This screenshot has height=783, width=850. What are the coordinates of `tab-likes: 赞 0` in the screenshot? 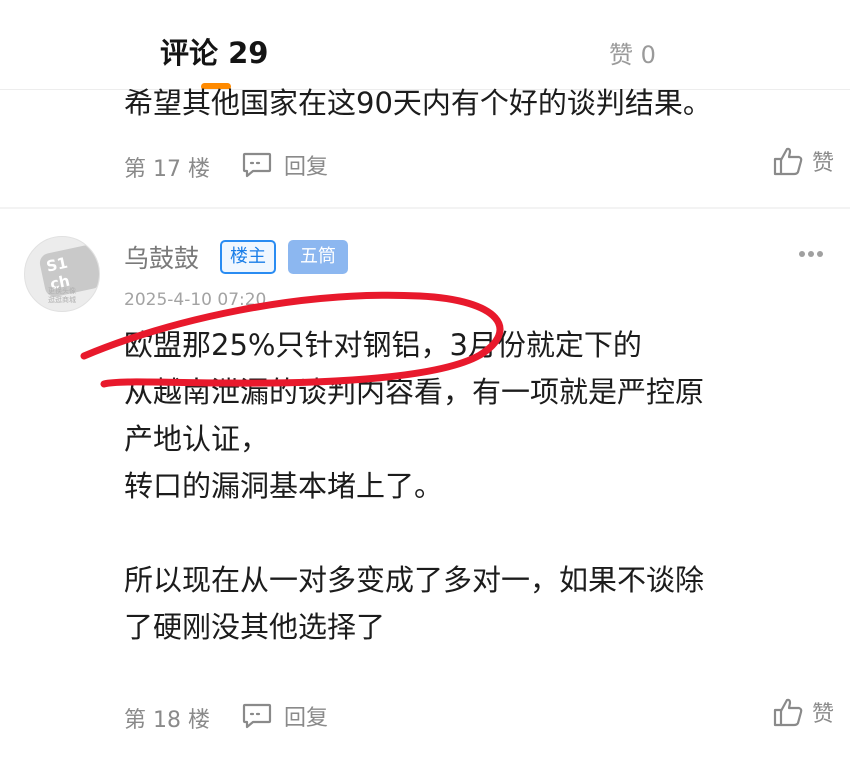 It's located at (632, 52).